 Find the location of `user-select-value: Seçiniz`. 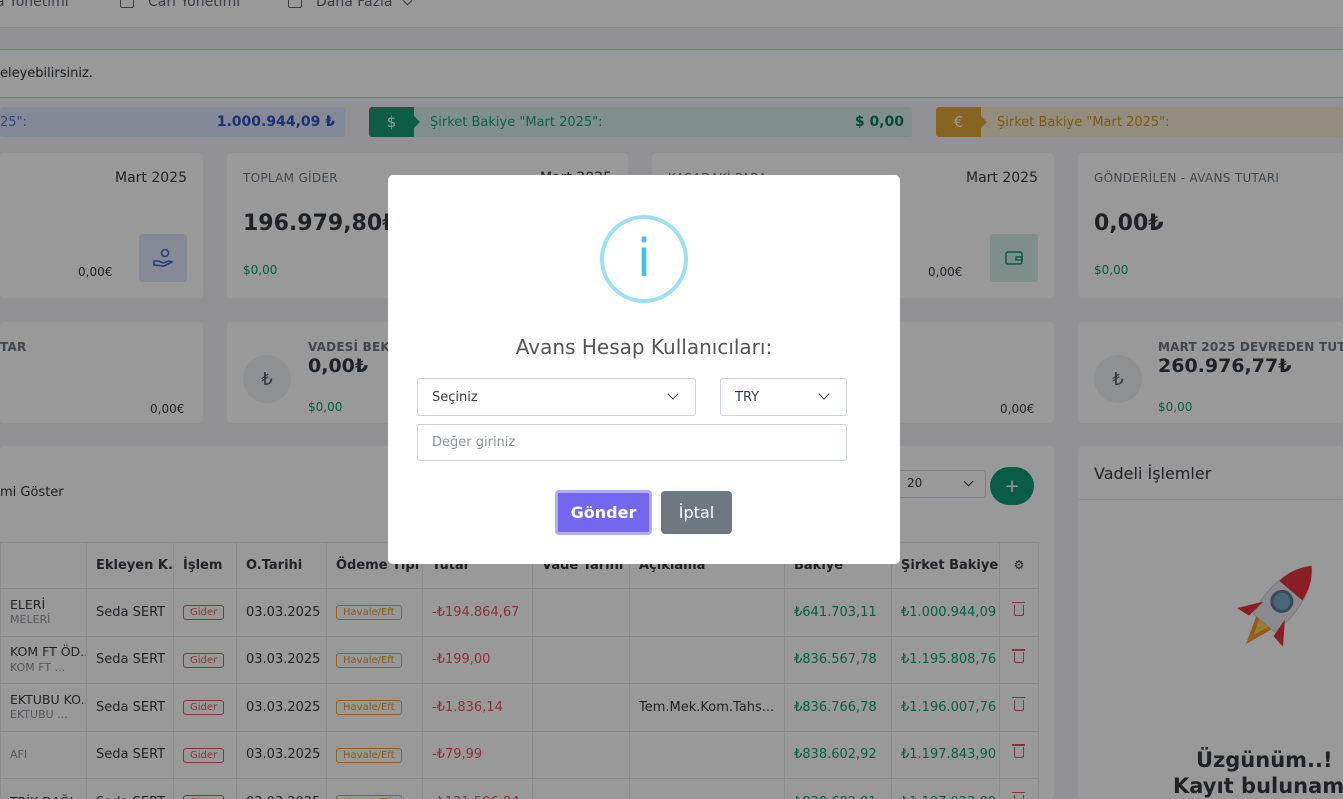

user-select-value: Seçiniz is located at coordinates (455, 397).